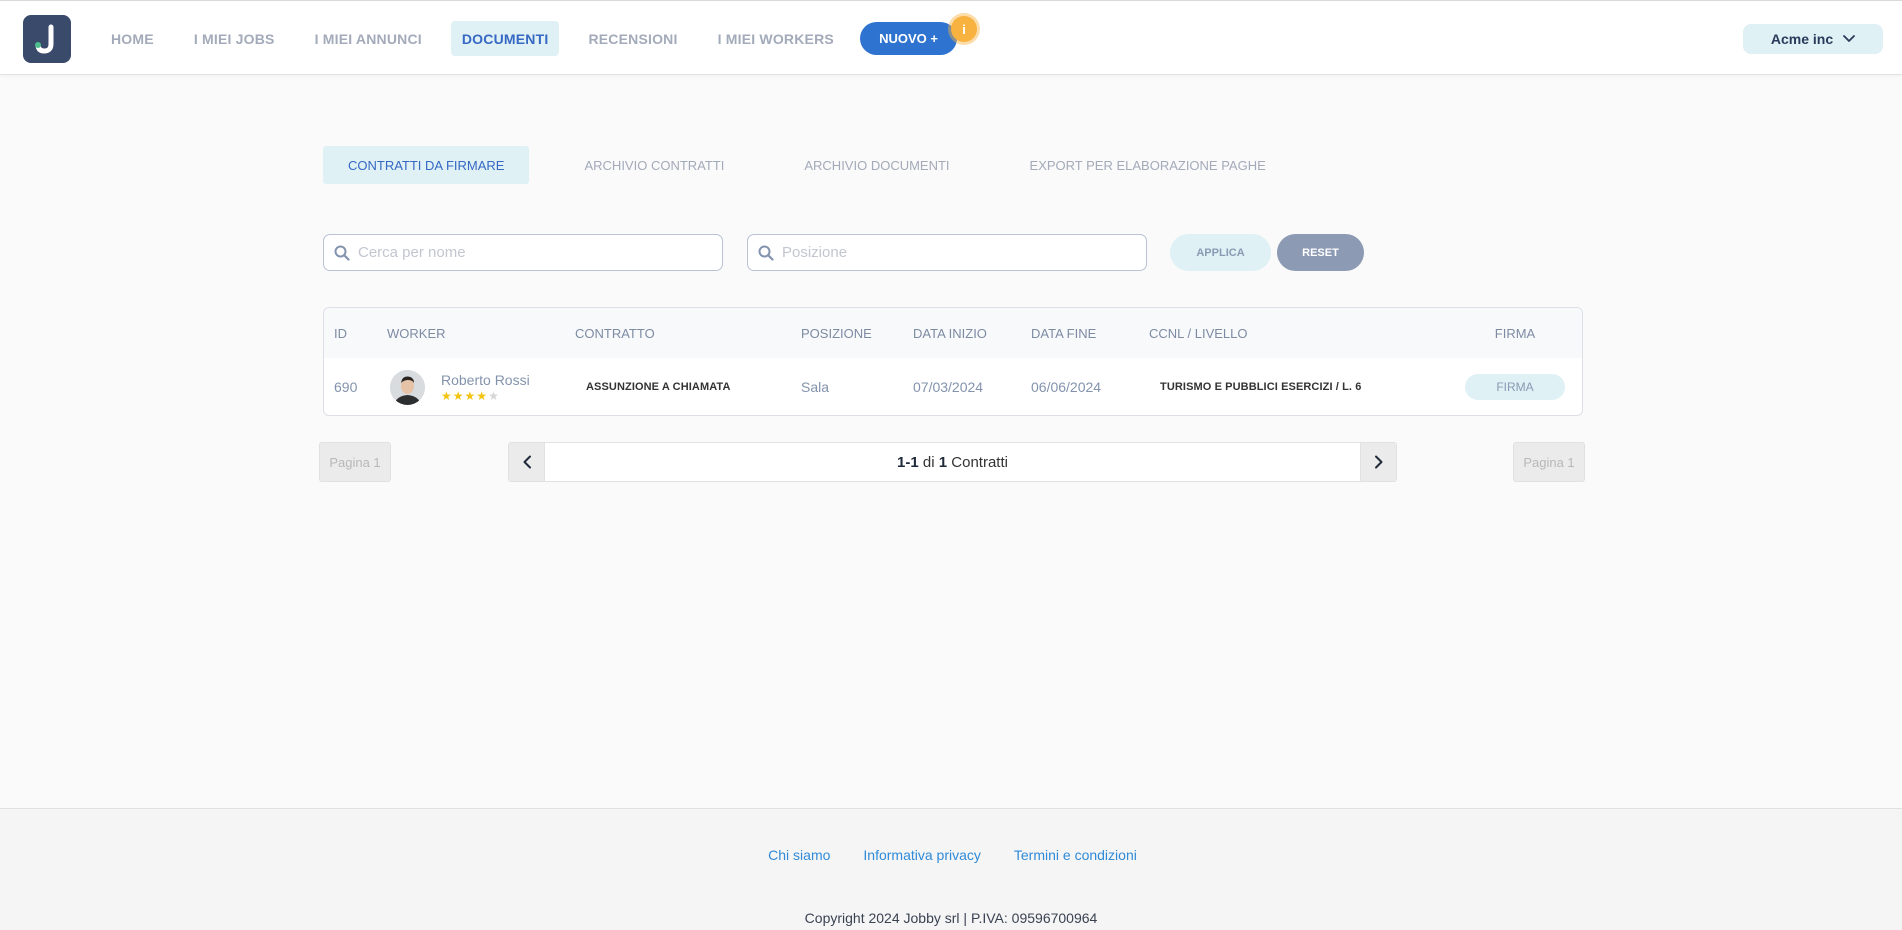  I want to click on account-dropdown: Acme inc, so click(1813, 39).